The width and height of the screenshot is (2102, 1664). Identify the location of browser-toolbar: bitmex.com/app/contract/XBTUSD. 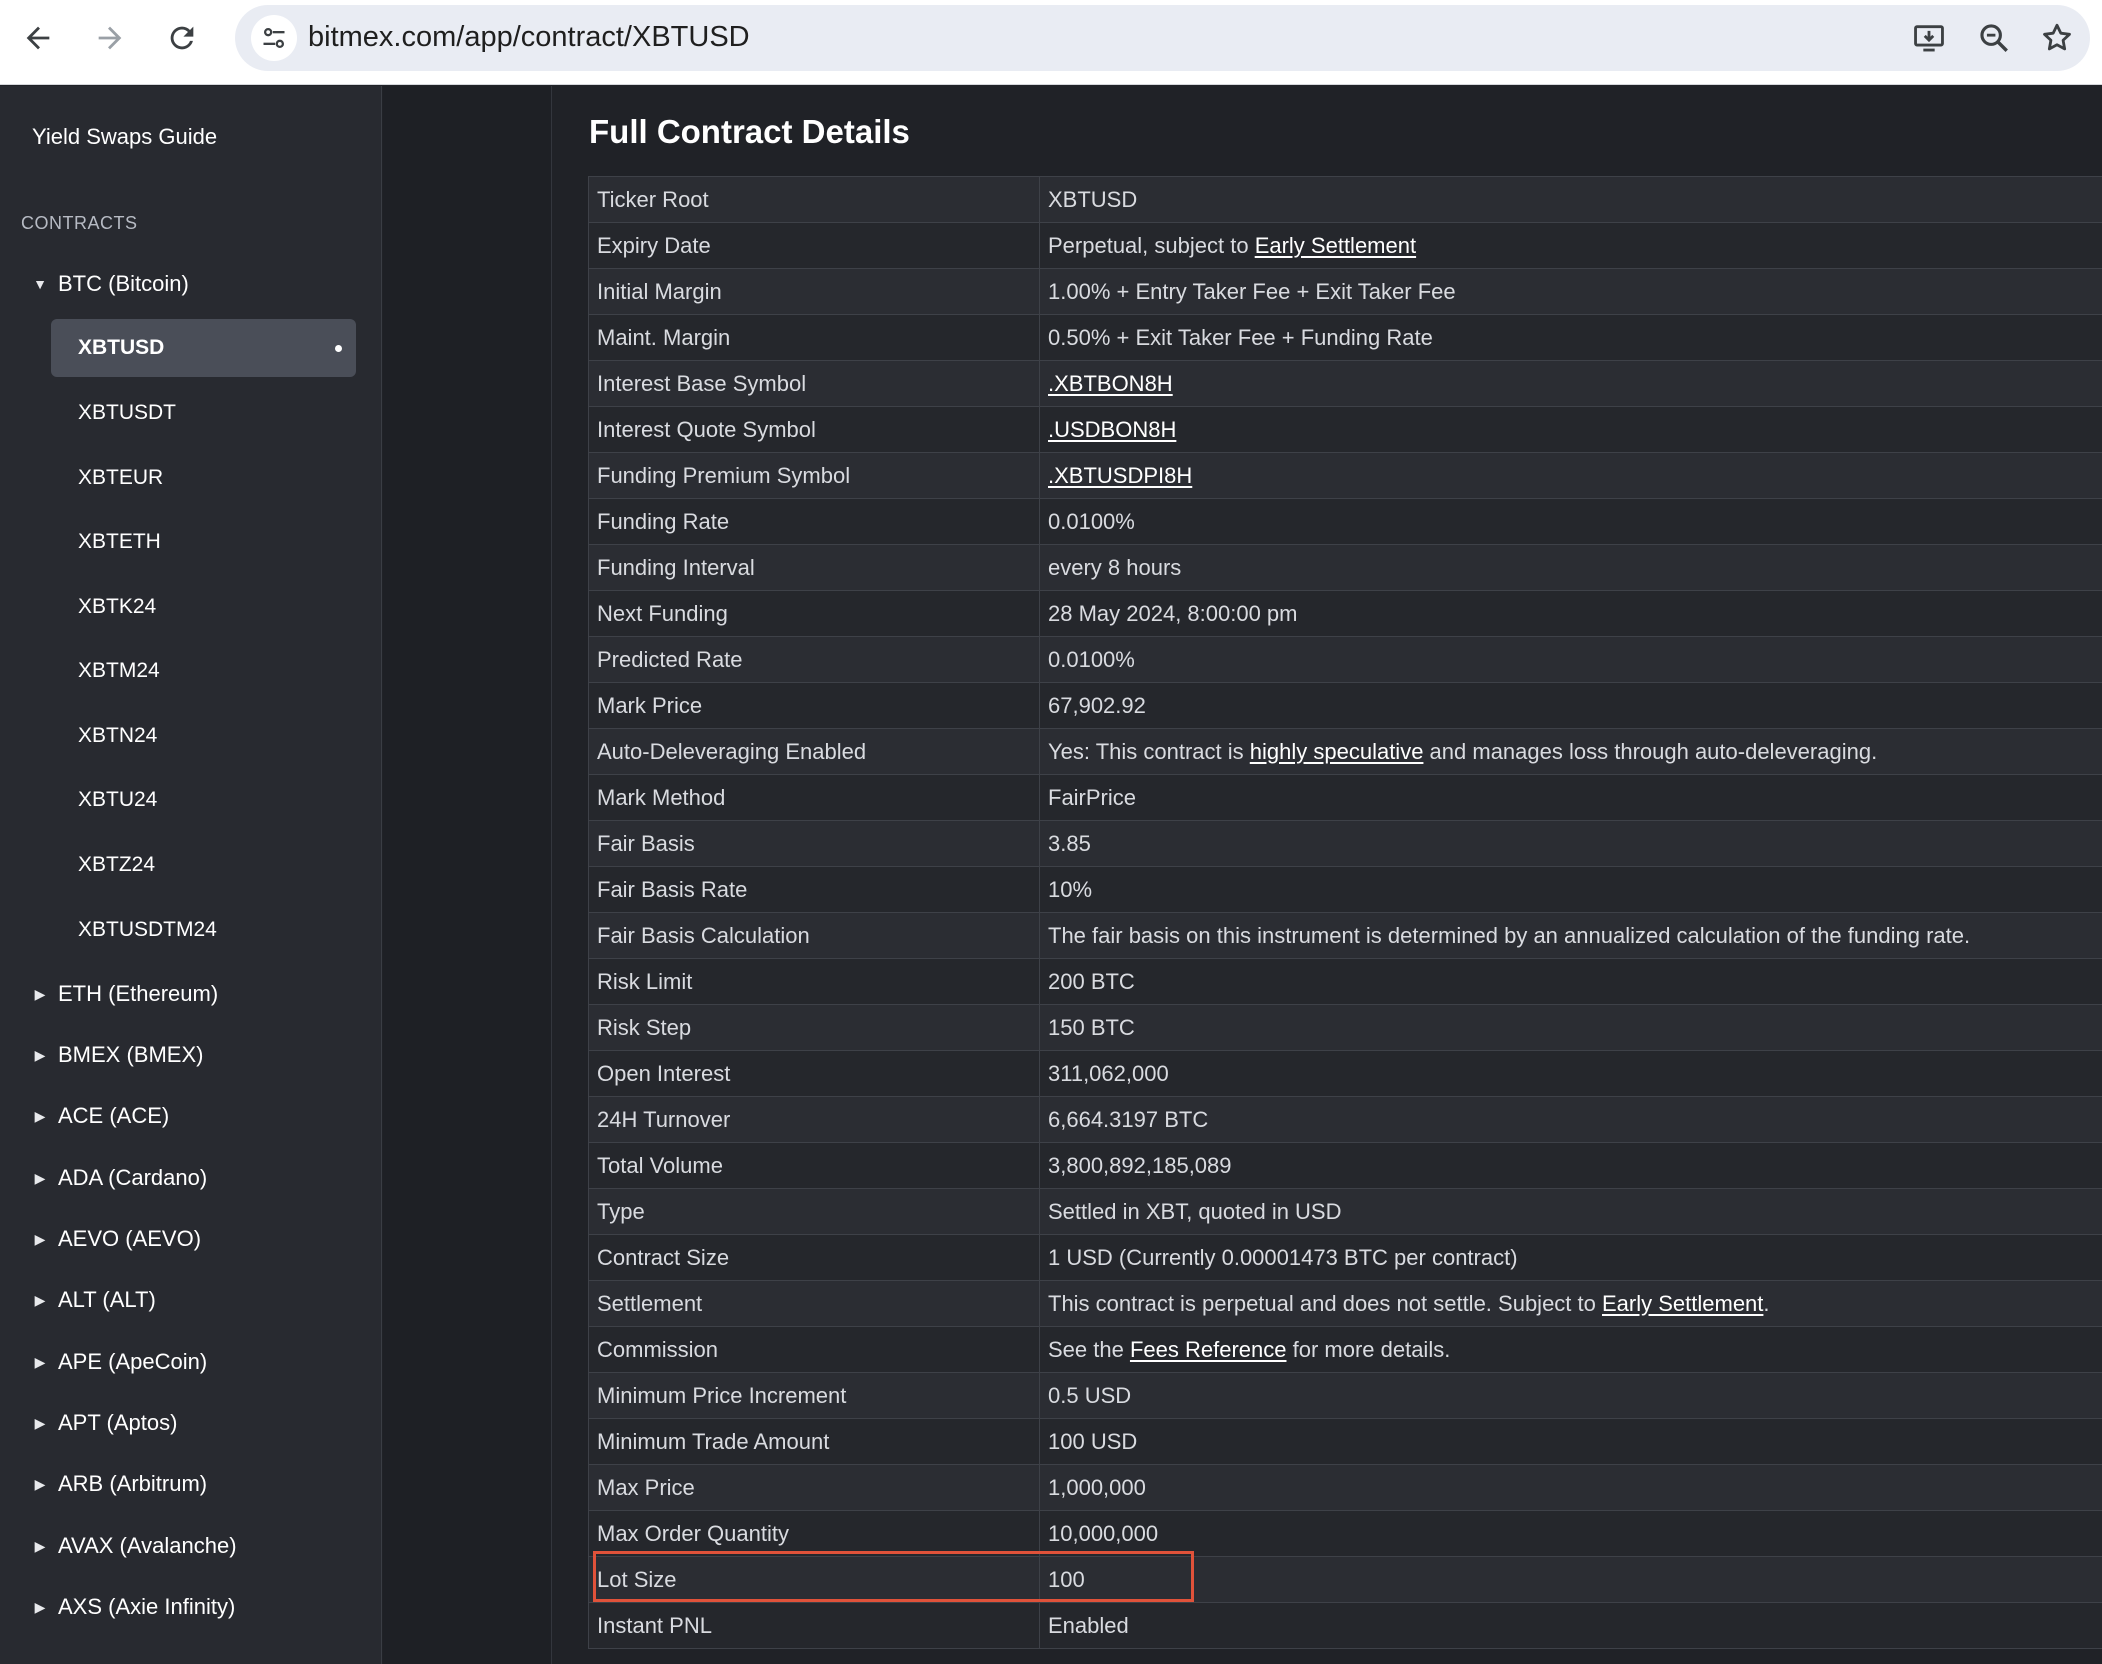
(1051, 42).